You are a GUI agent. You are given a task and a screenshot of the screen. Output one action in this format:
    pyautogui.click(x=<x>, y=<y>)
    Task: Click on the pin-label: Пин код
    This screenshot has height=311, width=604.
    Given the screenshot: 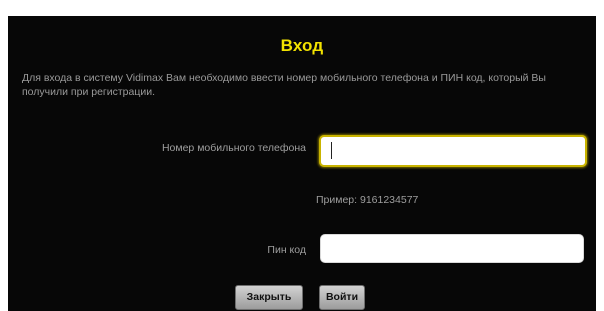 What is the action you would take?
    pyautogui.click(x=286, y=250)
    